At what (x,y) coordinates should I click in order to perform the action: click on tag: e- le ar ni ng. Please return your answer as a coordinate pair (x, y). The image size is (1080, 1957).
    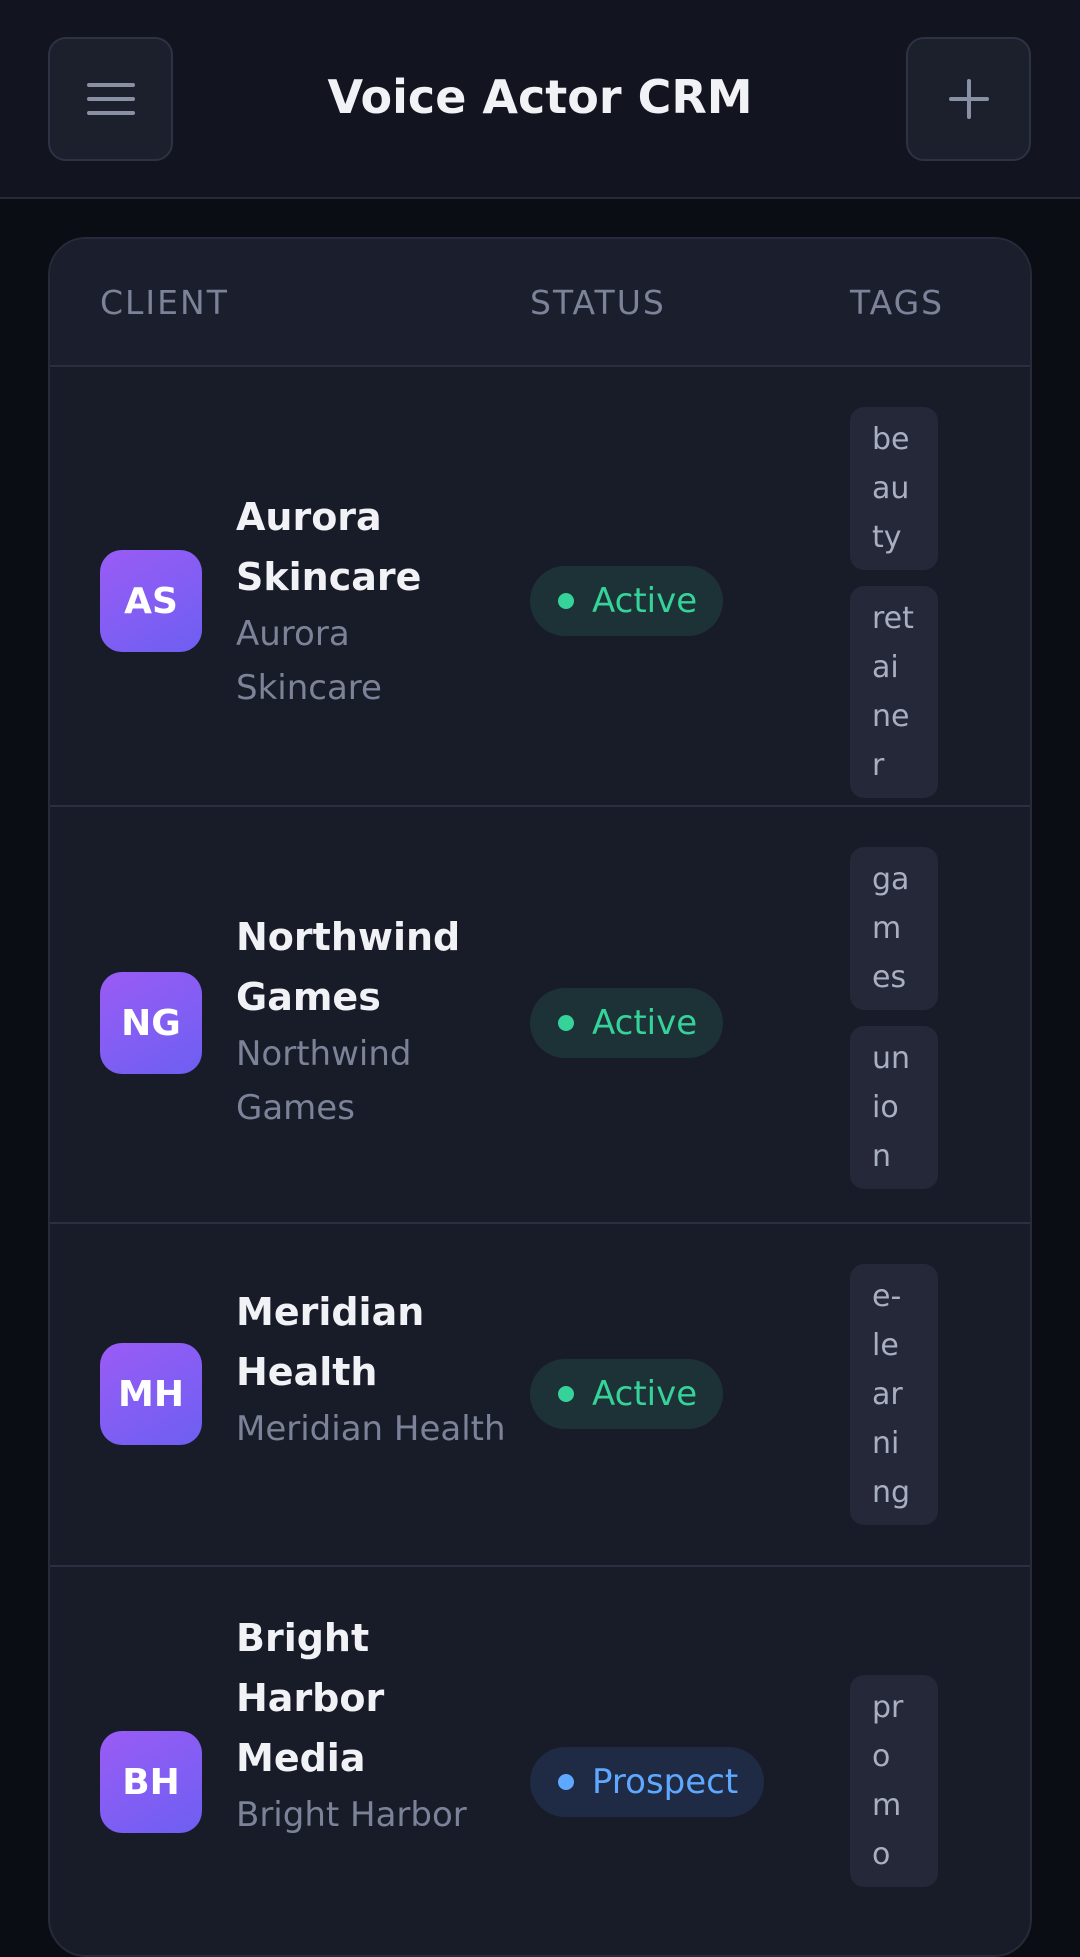
    Looking at the image, I should click on (894, 1394).